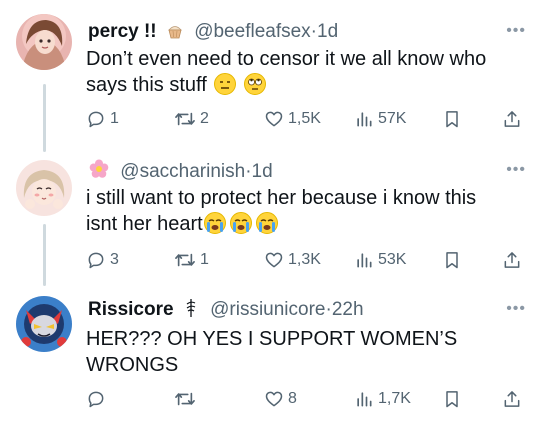 The width and height of the screenshot is (540, 421). I want to click on flower-icon, so click(99, 172).